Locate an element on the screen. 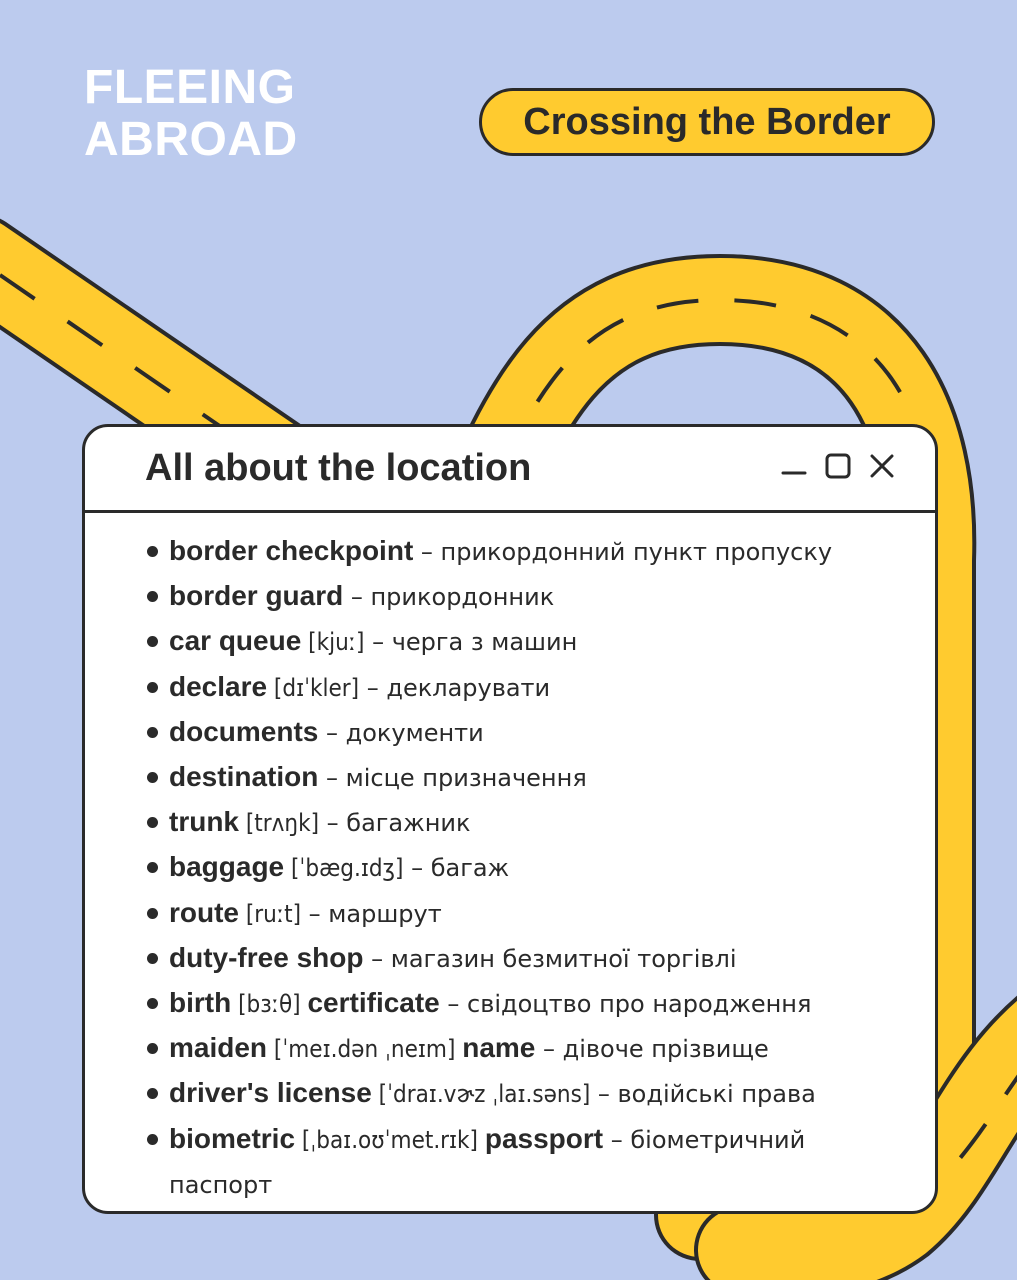 This screenshot has width=1017, height=1280. vocab-term: trunk is located at coordinates (204, 822).